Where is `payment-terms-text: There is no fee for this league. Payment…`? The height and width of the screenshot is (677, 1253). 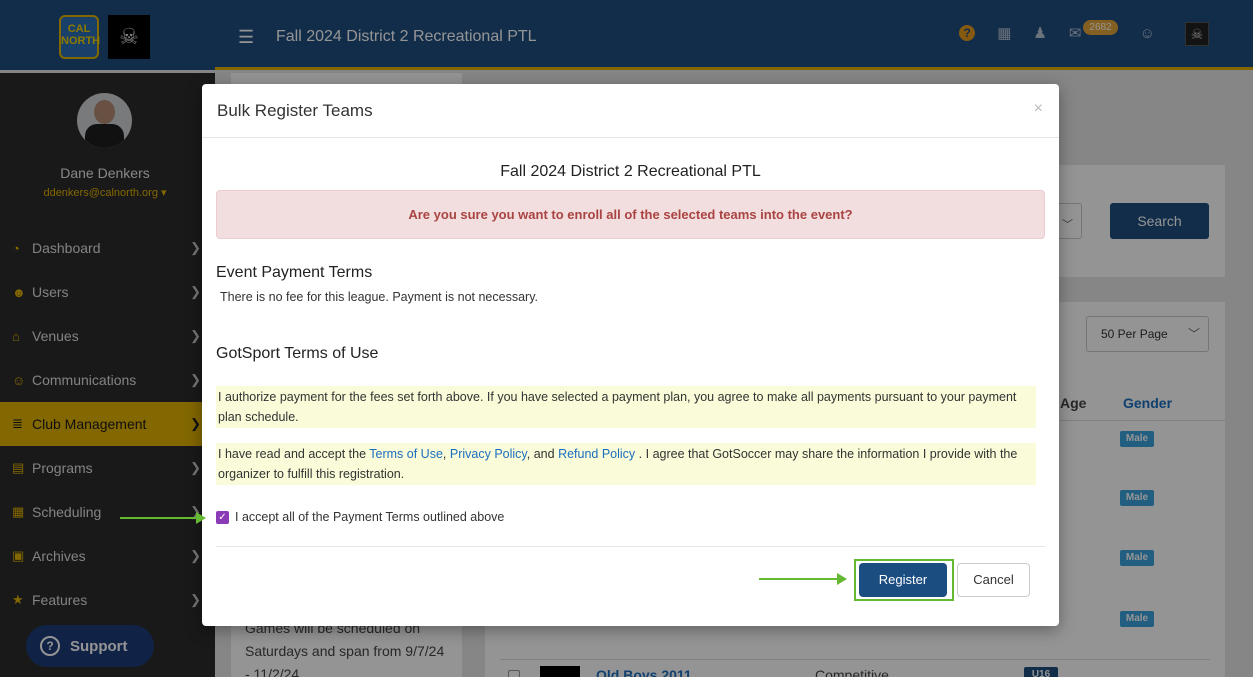 payment-terms-text: There is no fee for this league. Payment… is located at coordinates (379, 297).